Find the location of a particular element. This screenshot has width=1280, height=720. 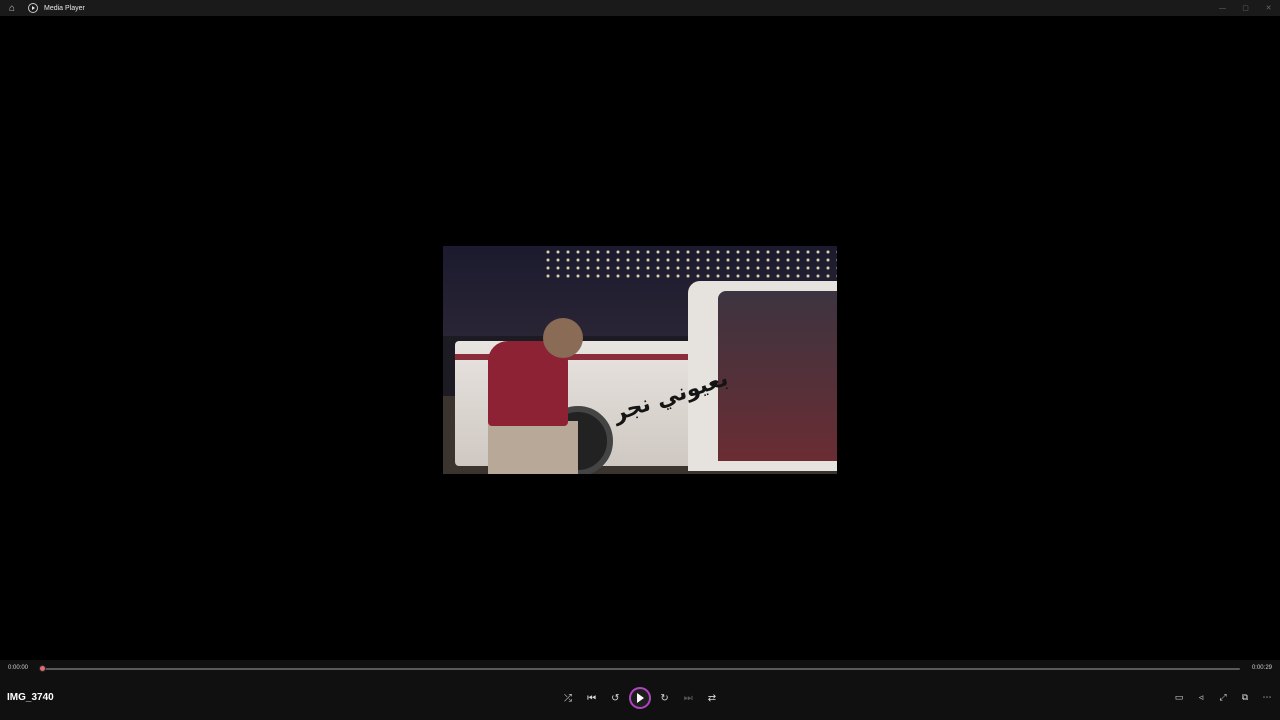

title-bar: ⌂ Media Player — ▢ ✕ is located at coordinates (640, 8).